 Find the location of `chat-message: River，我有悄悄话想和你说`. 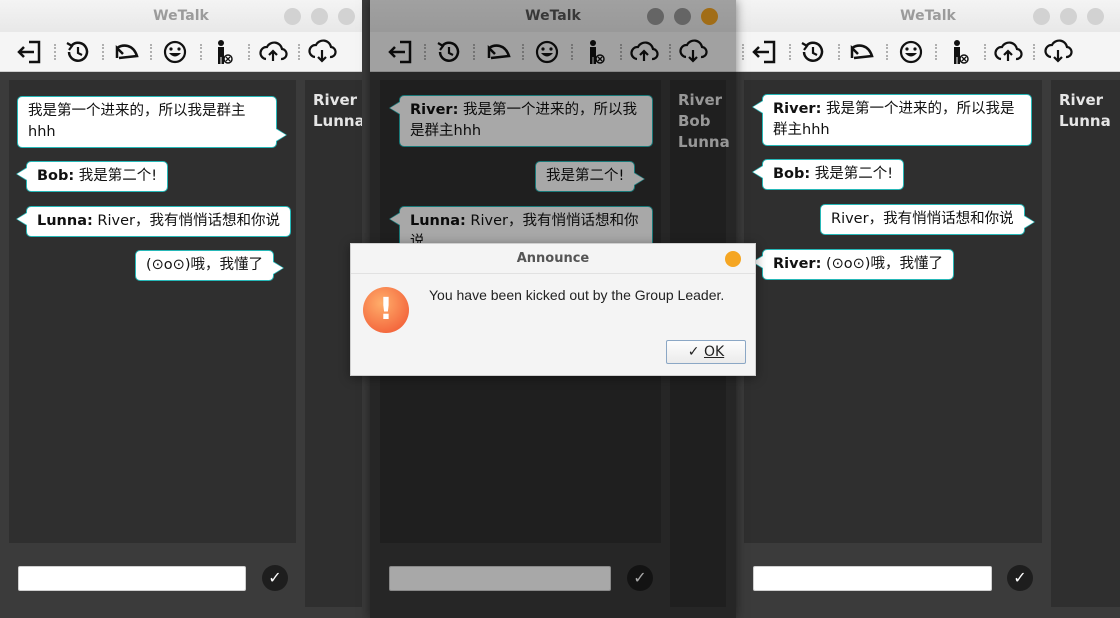

chat-message: River，我有悄悄话想和你说 is located at coordinates (927, 219).